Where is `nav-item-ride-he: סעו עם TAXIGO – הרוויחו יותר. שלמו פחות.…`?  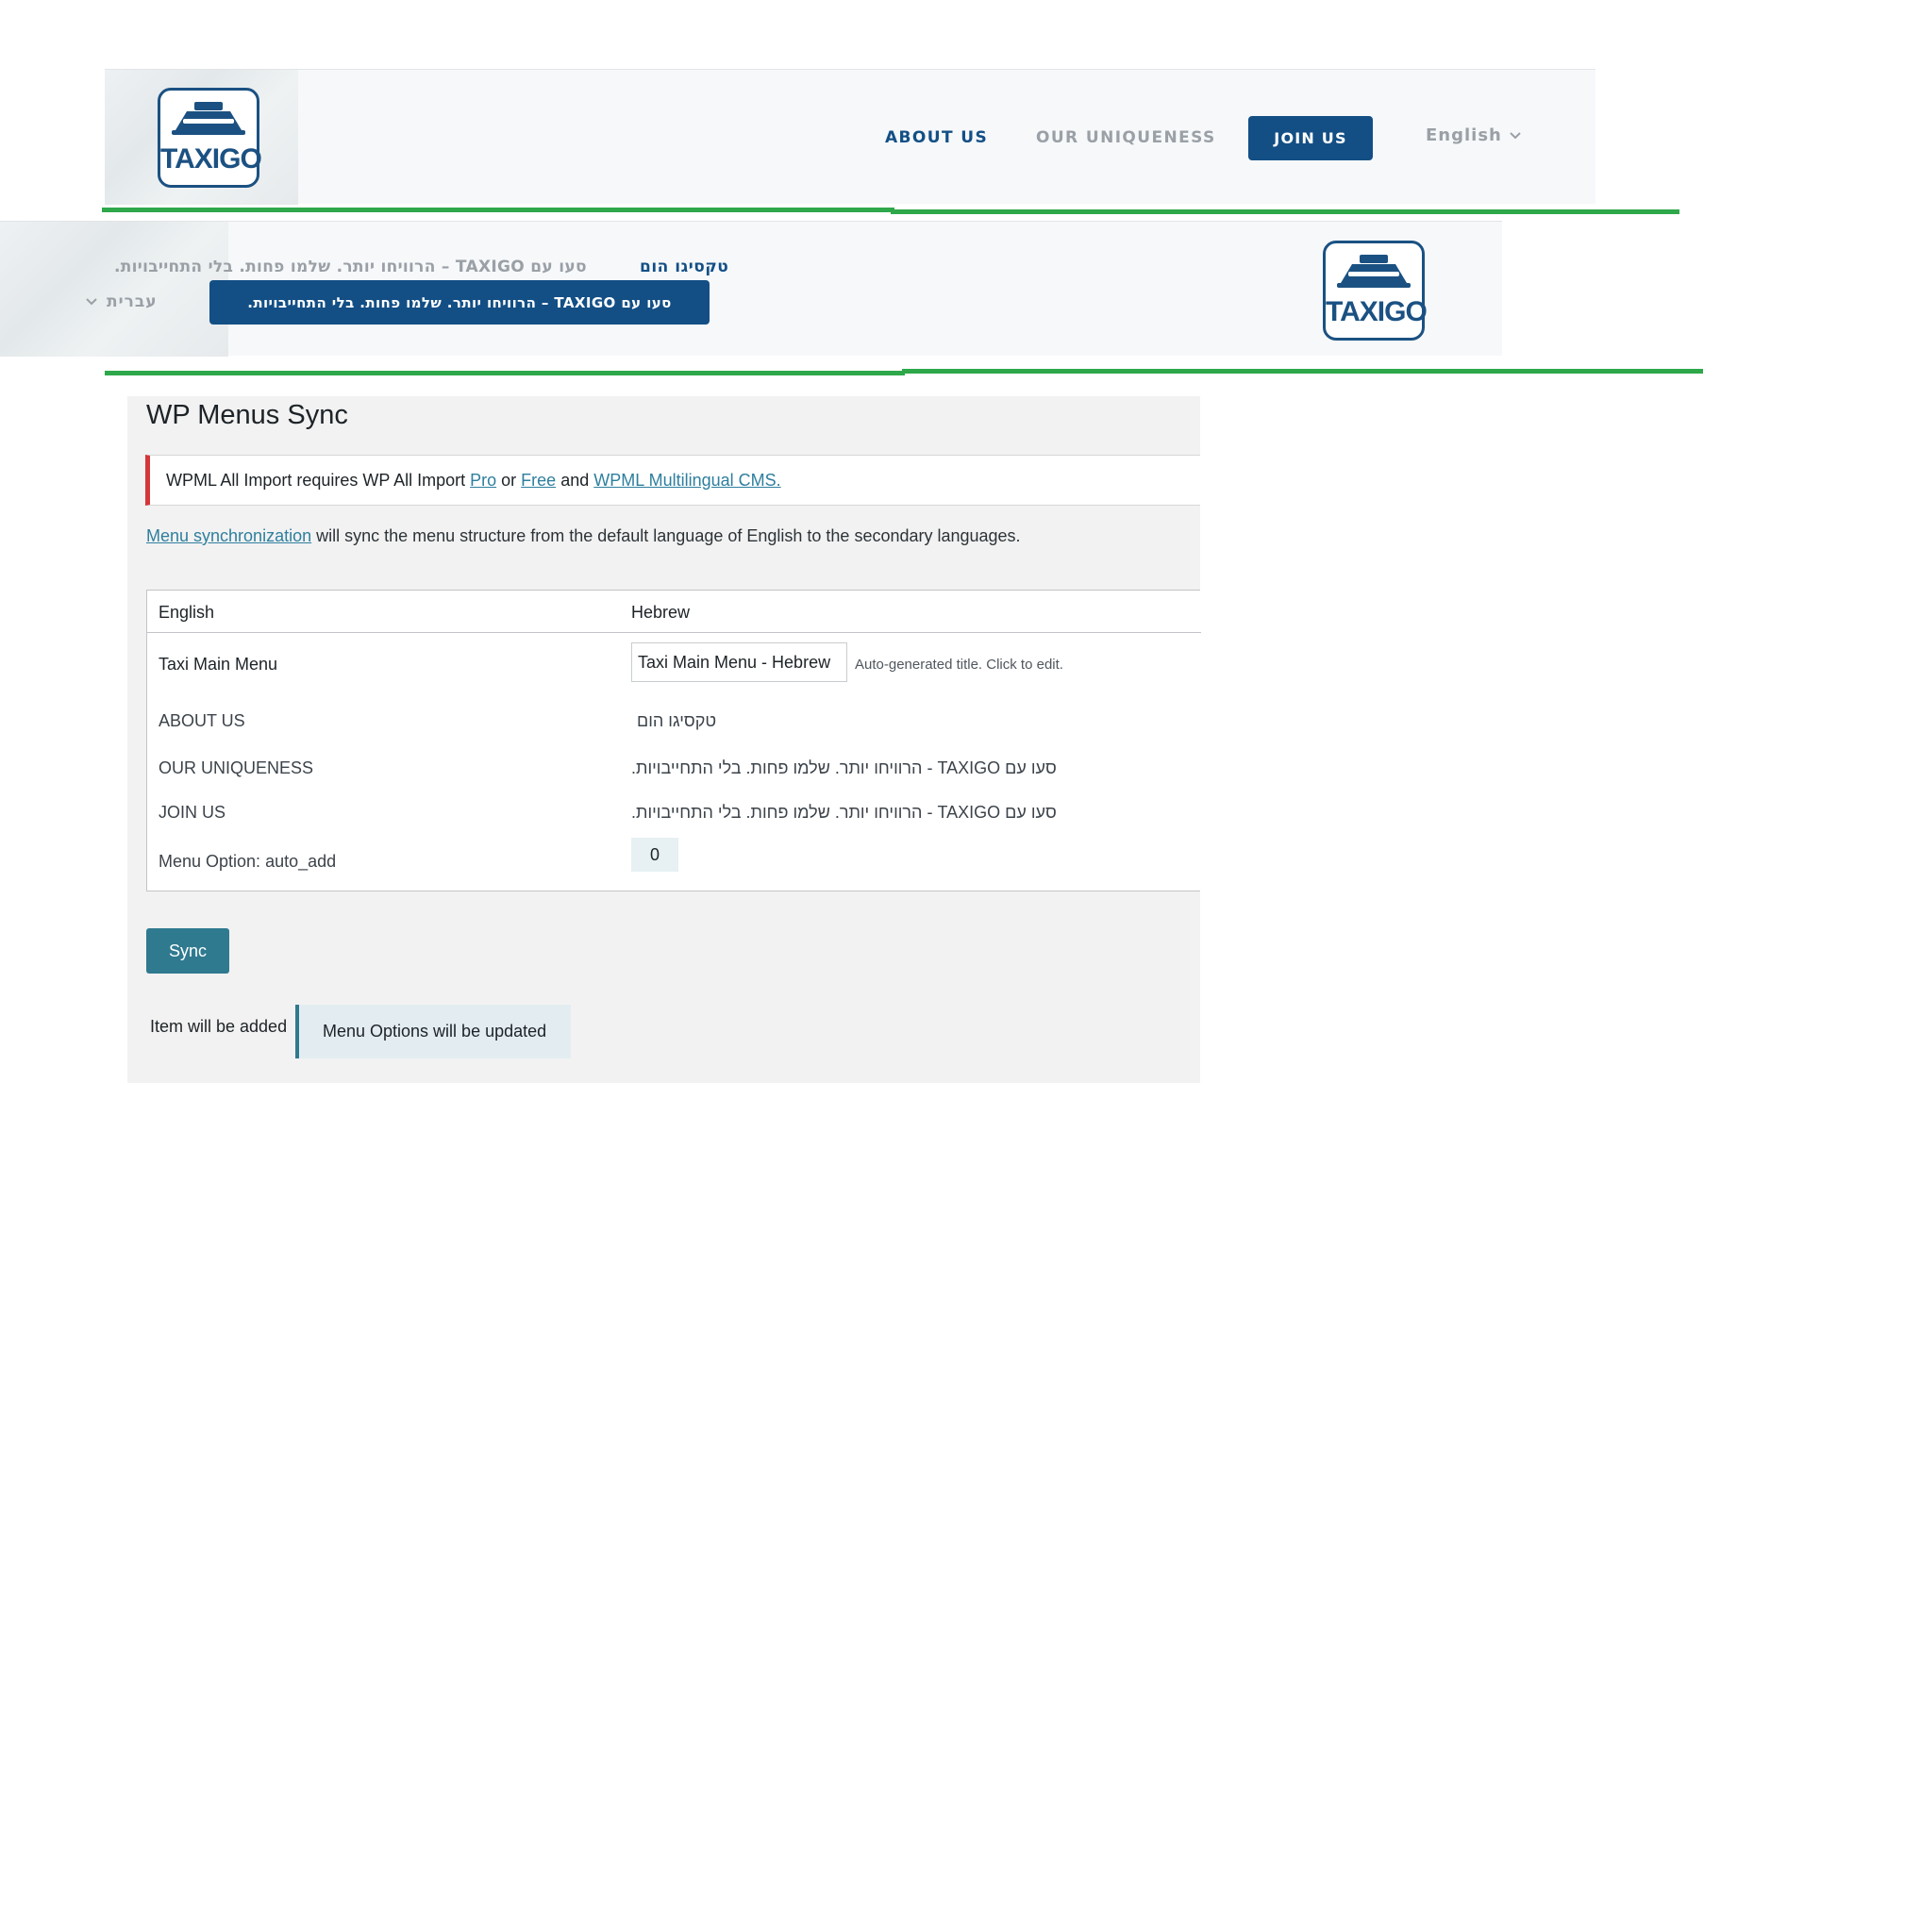
nav-item-ride-he: סעו עם TAXIGO – הרוויחו יותר. שלמו פחות.… is located at coordinates (350, 267).